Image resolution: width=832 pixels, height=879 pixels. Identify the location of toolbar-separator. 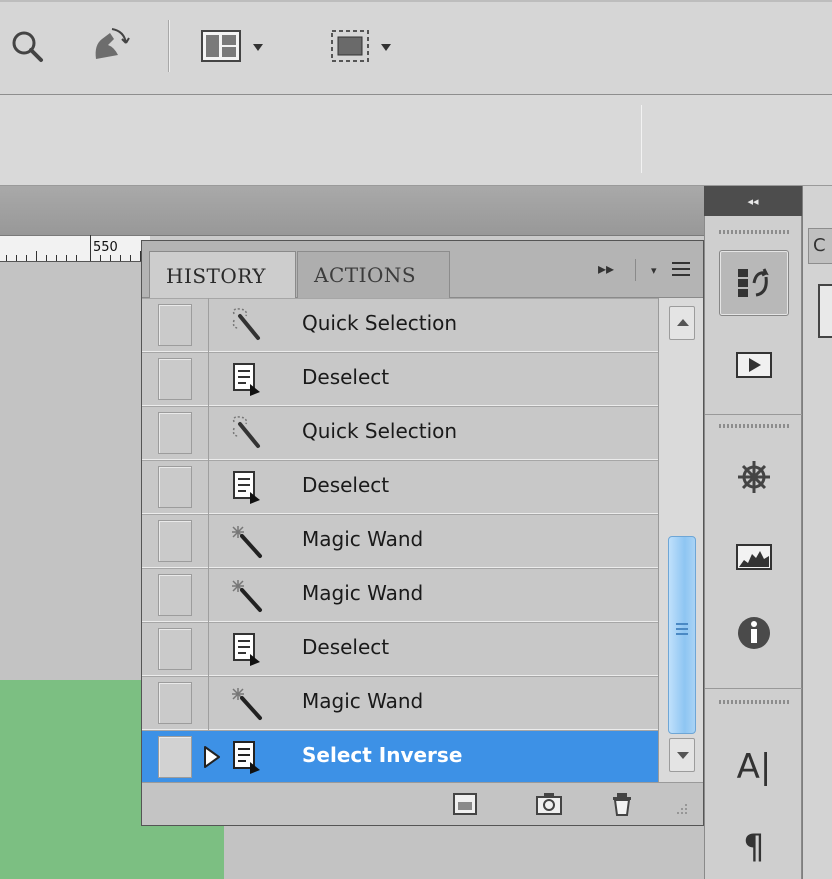
(169, 46).